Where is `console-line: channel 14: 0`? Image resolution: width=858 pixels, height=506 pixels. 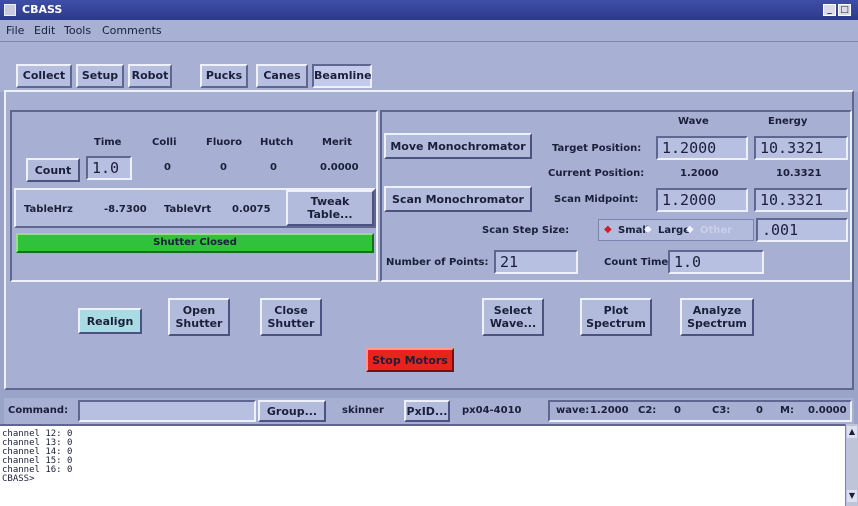 console-line: channel 14: 0 is located at coordinates (37, 452).